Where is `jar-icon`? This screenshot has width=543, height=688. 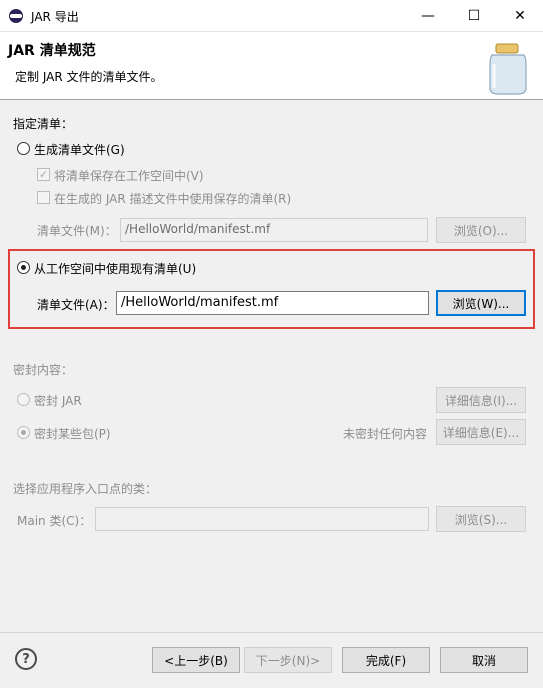
jar-icon is located at coordinates (508, 69).